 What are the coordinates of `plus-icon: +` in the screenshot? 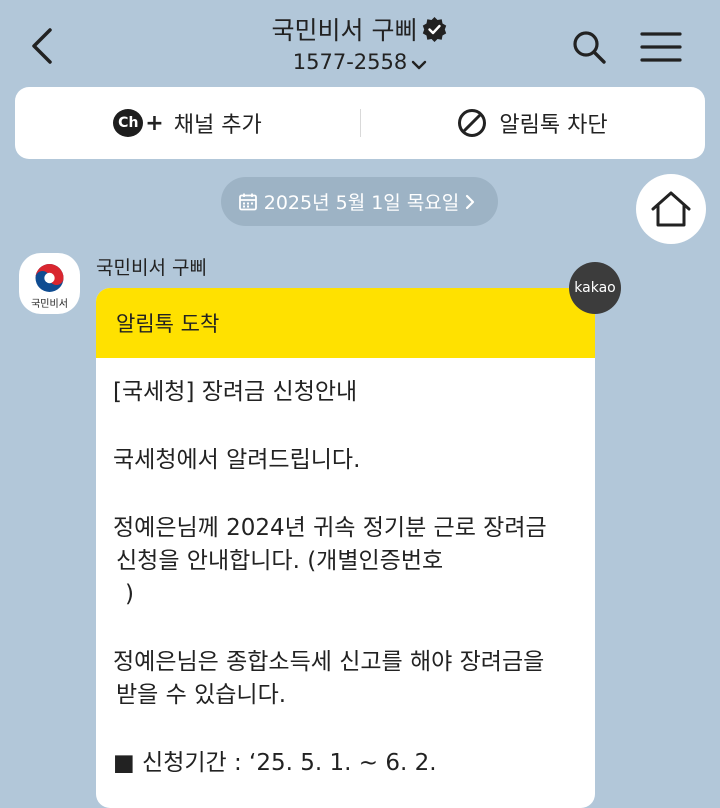 It's located at (154, 123).